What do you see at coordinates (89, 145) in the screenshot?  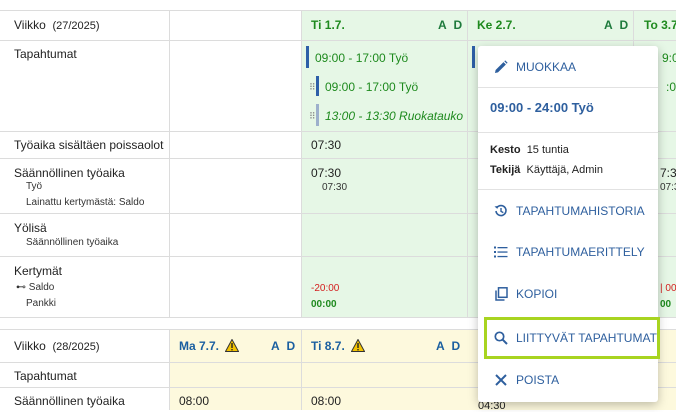 I see `row-label-tyoaika: Työaika sisältäen poissaolot` at bounding box center [89, 145].